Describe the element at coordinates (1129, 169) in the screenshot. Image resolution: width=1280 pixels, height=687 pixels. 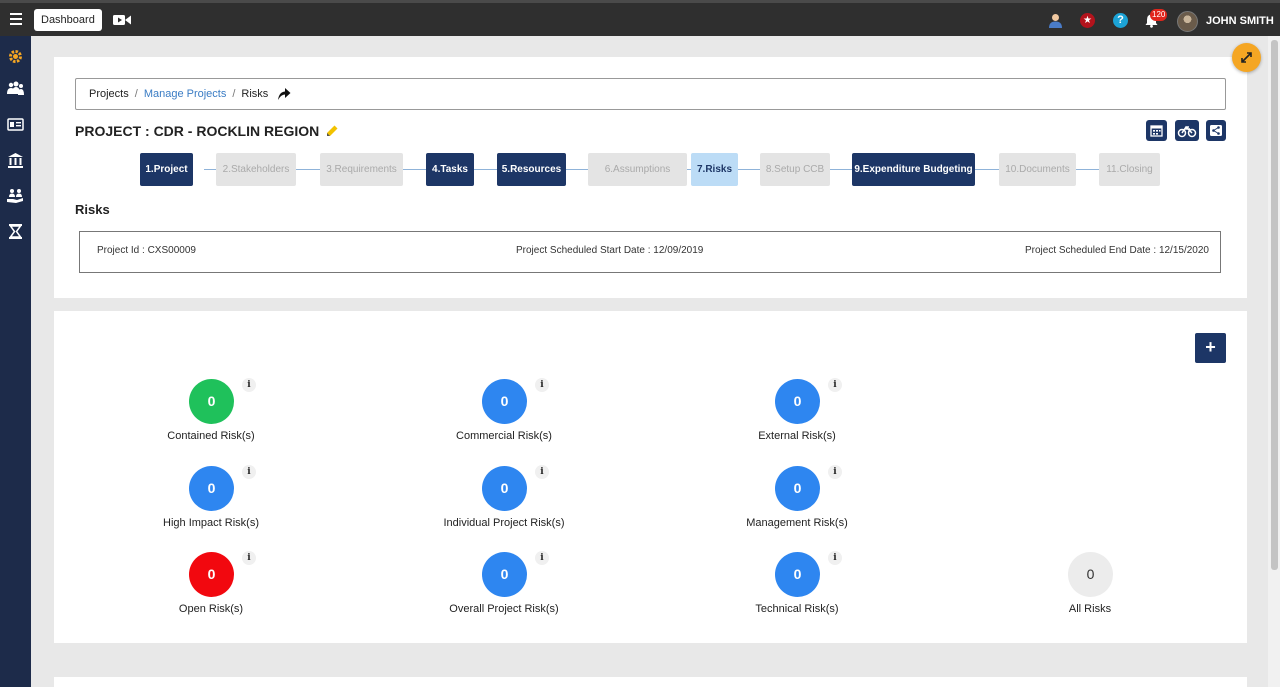
I see `step-11: 11.Closing` at that location.